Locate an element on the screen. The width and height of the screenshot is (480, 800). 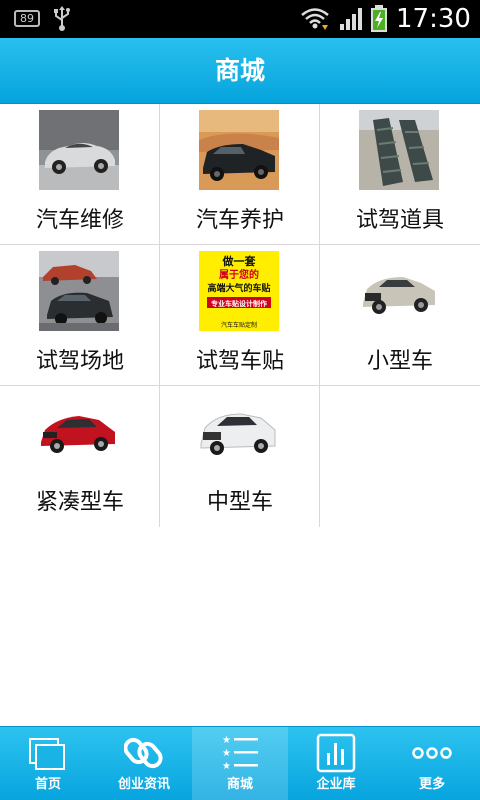
category-car-repair: 汽车维修 is located at coordinates (80, 174).